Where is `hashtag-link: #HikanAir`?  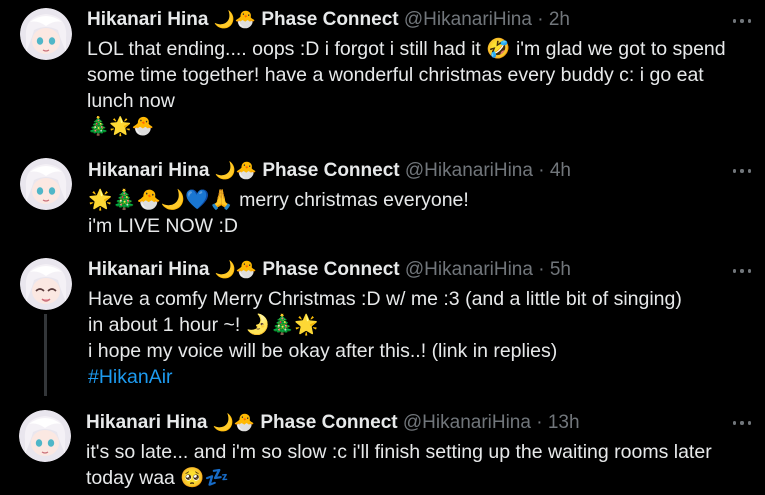
hashtag-link: #HikanAir is located at coordinates (385, 377).